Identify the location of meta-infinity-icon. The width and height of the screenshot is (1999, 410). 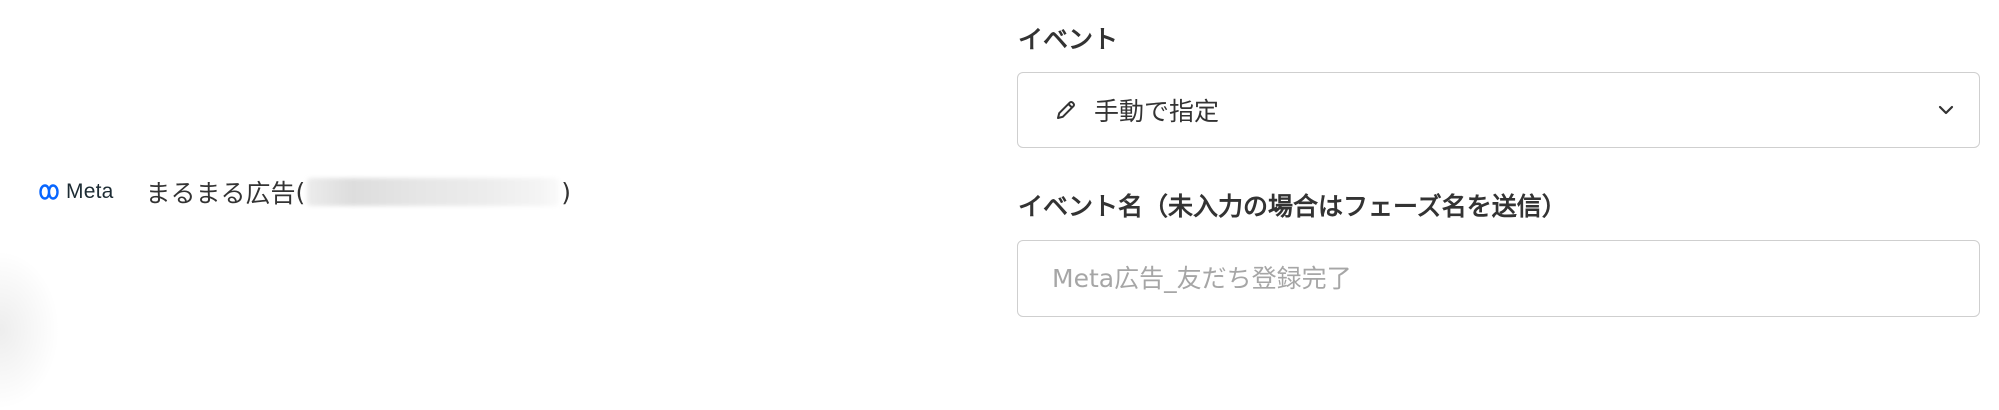
(49, 192).